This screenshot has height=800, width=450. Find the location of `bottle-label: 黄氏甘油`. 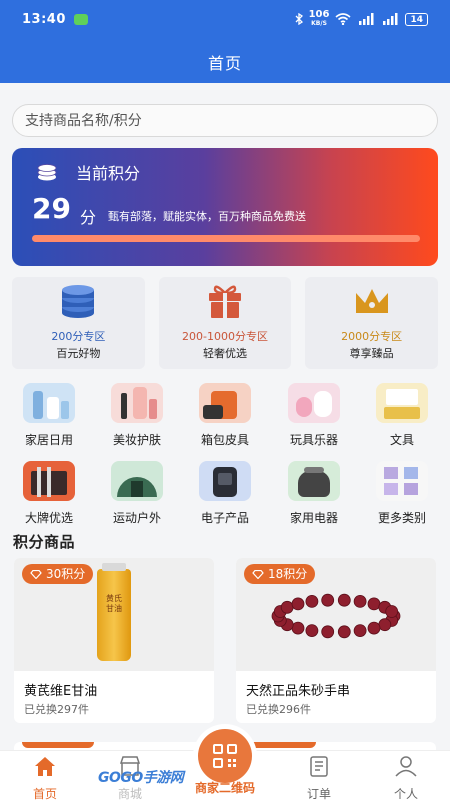

bottle-label: 黄氏甘油 is located at coordinates (114, 603).